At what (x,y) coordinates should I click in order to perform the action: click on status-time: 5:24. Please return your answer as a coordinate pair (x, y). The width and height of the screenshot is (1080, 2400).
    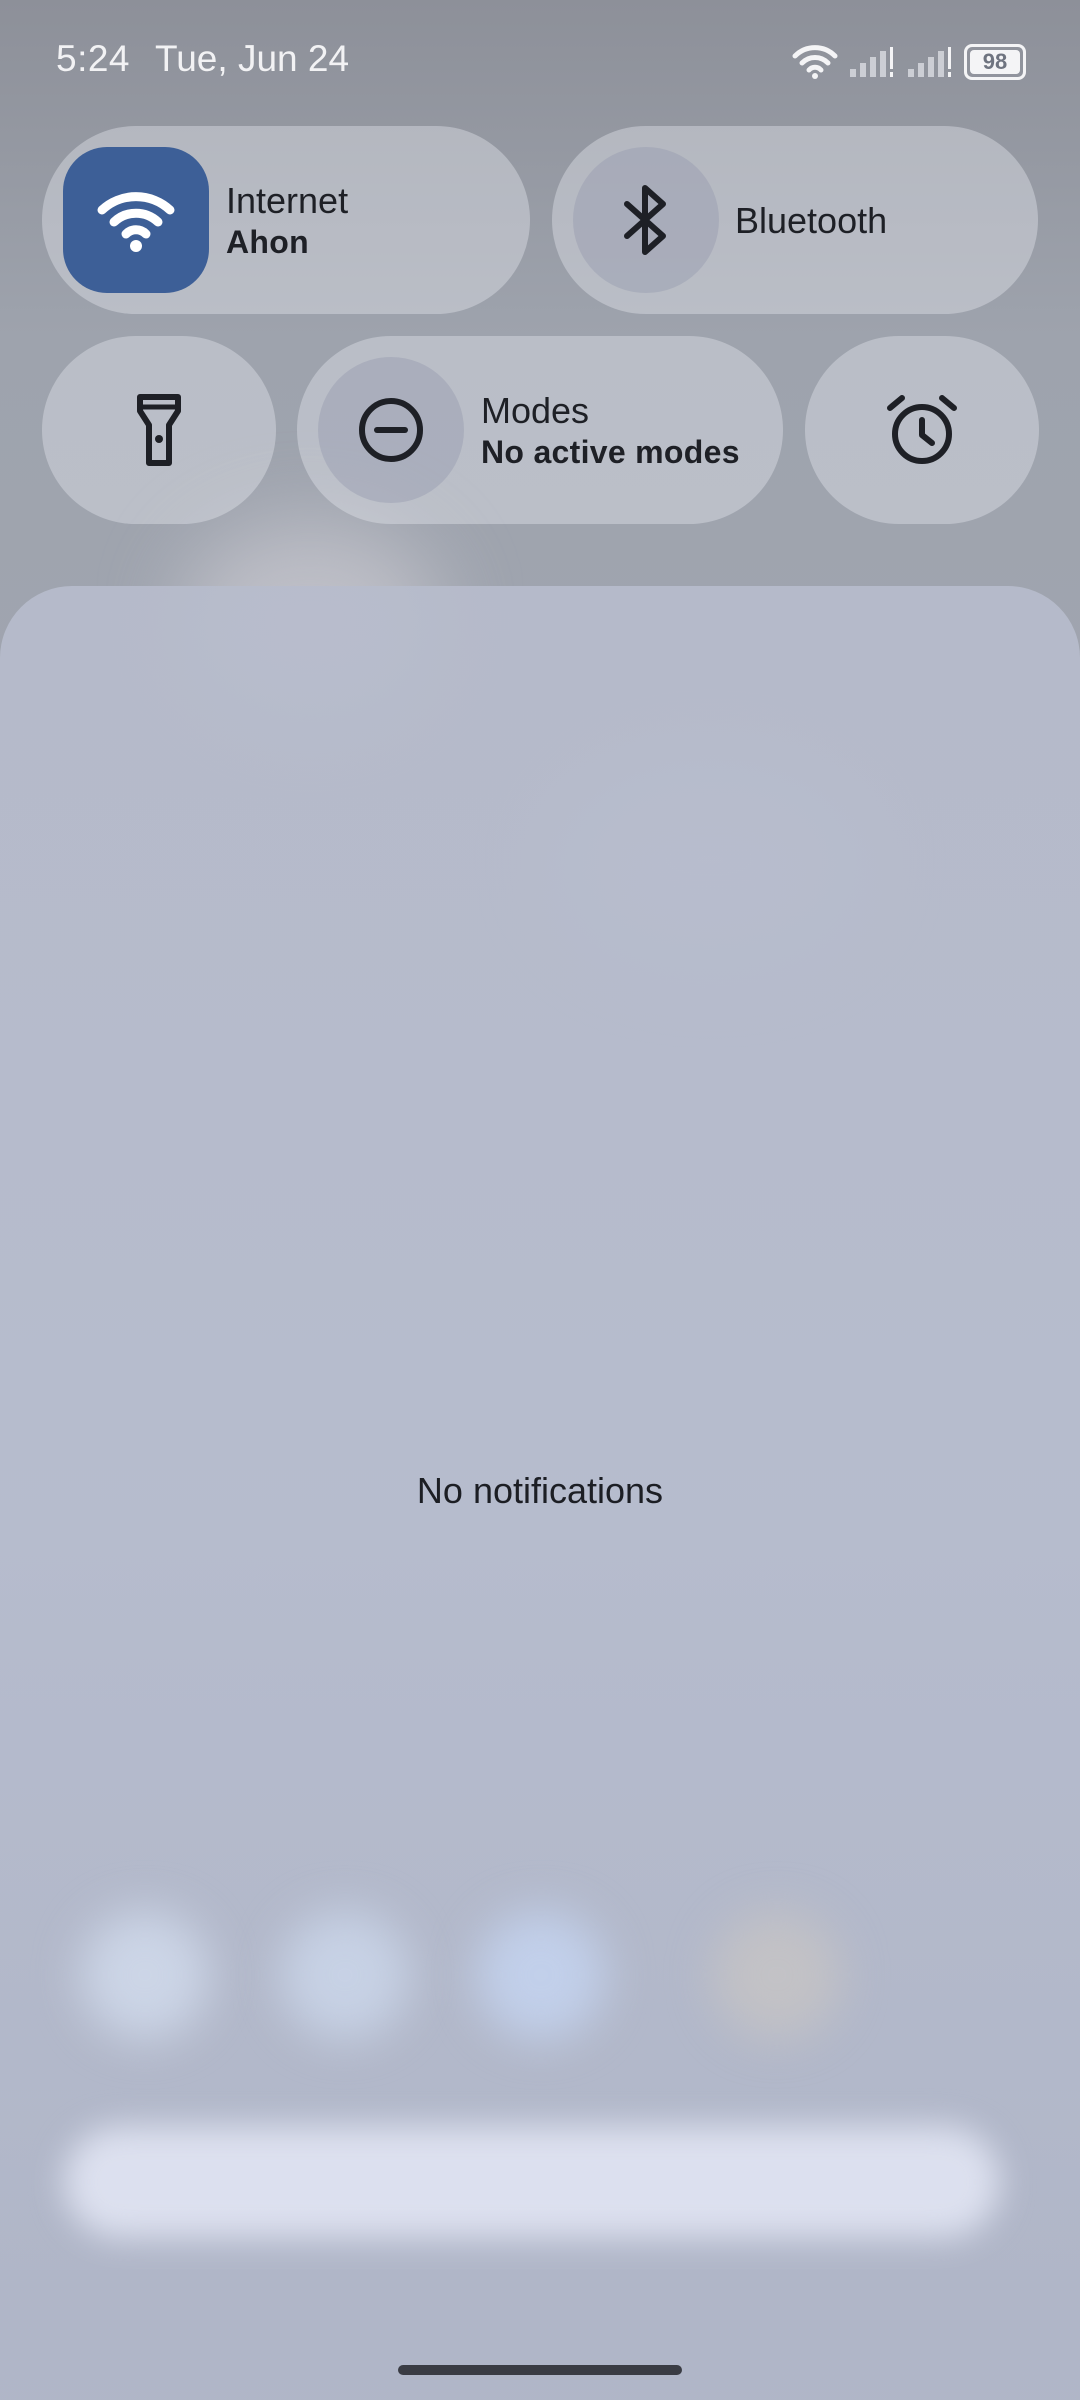
    Looking at the image, I should click on (93, 58).